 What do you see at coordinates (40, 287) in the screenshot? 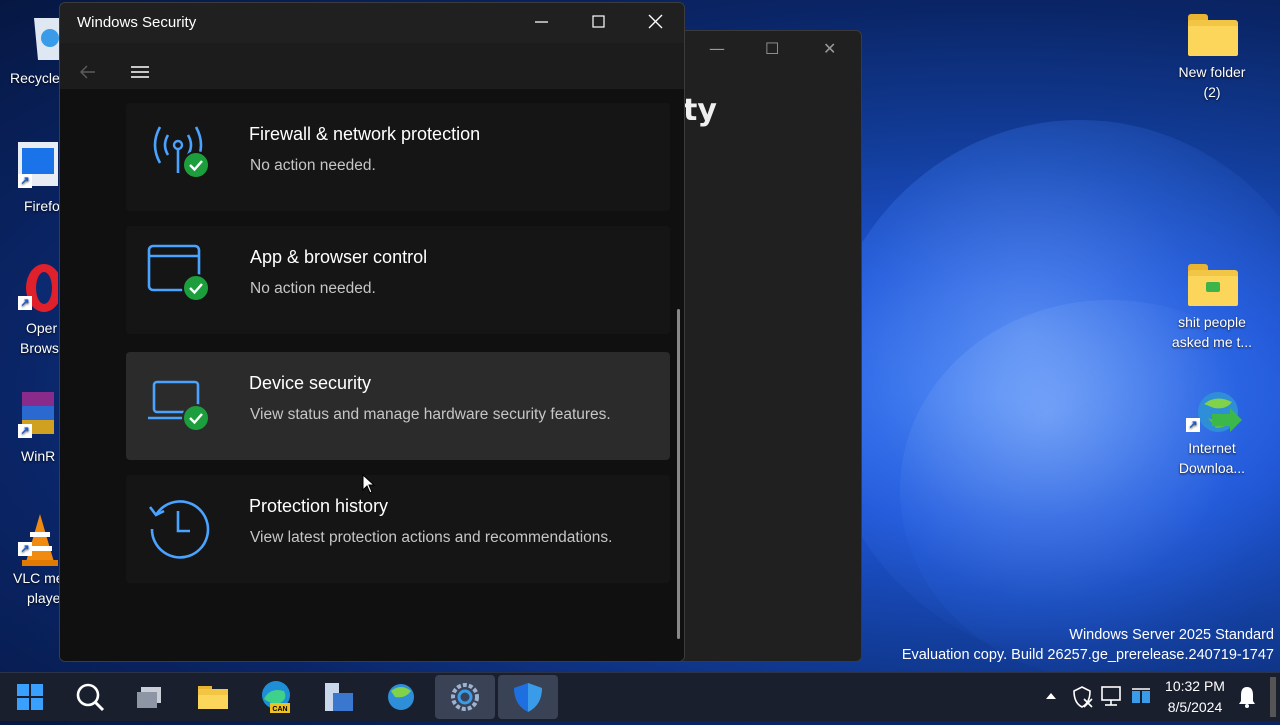
I see `opera-icon: ↗` at bounding box center [40, 287].